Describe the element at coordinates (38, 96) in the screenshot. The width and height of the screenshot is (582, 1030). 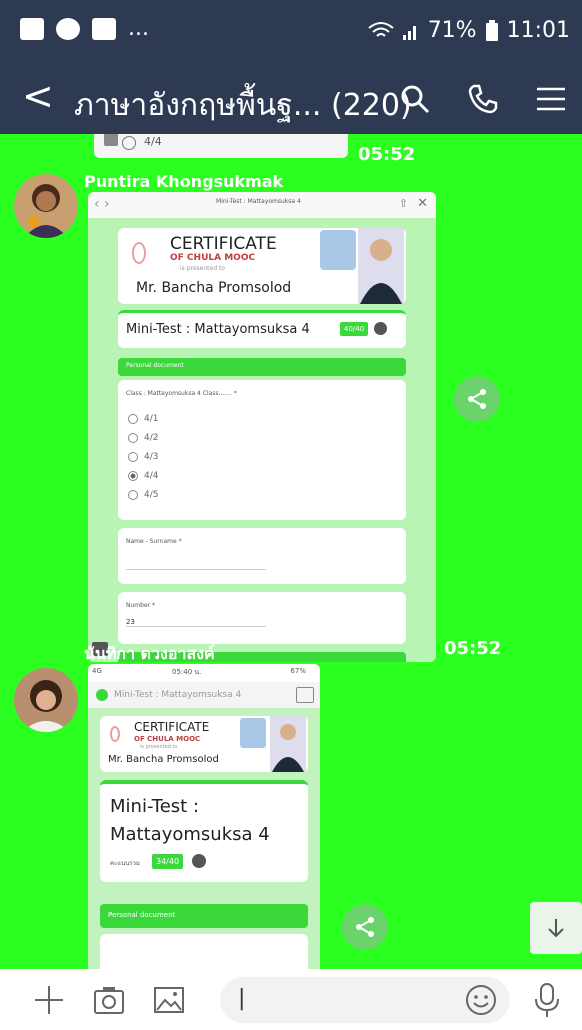
I see `back-button: <` at that location.